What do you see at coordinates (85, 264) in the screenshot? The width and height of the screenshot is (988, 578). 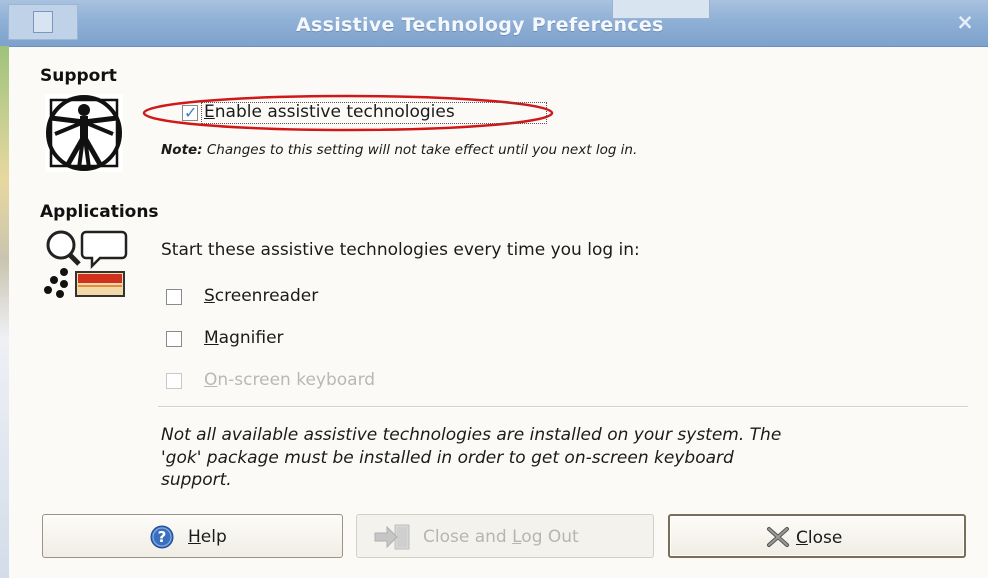 I see `applications-icon` at bounding box center [85, 264].